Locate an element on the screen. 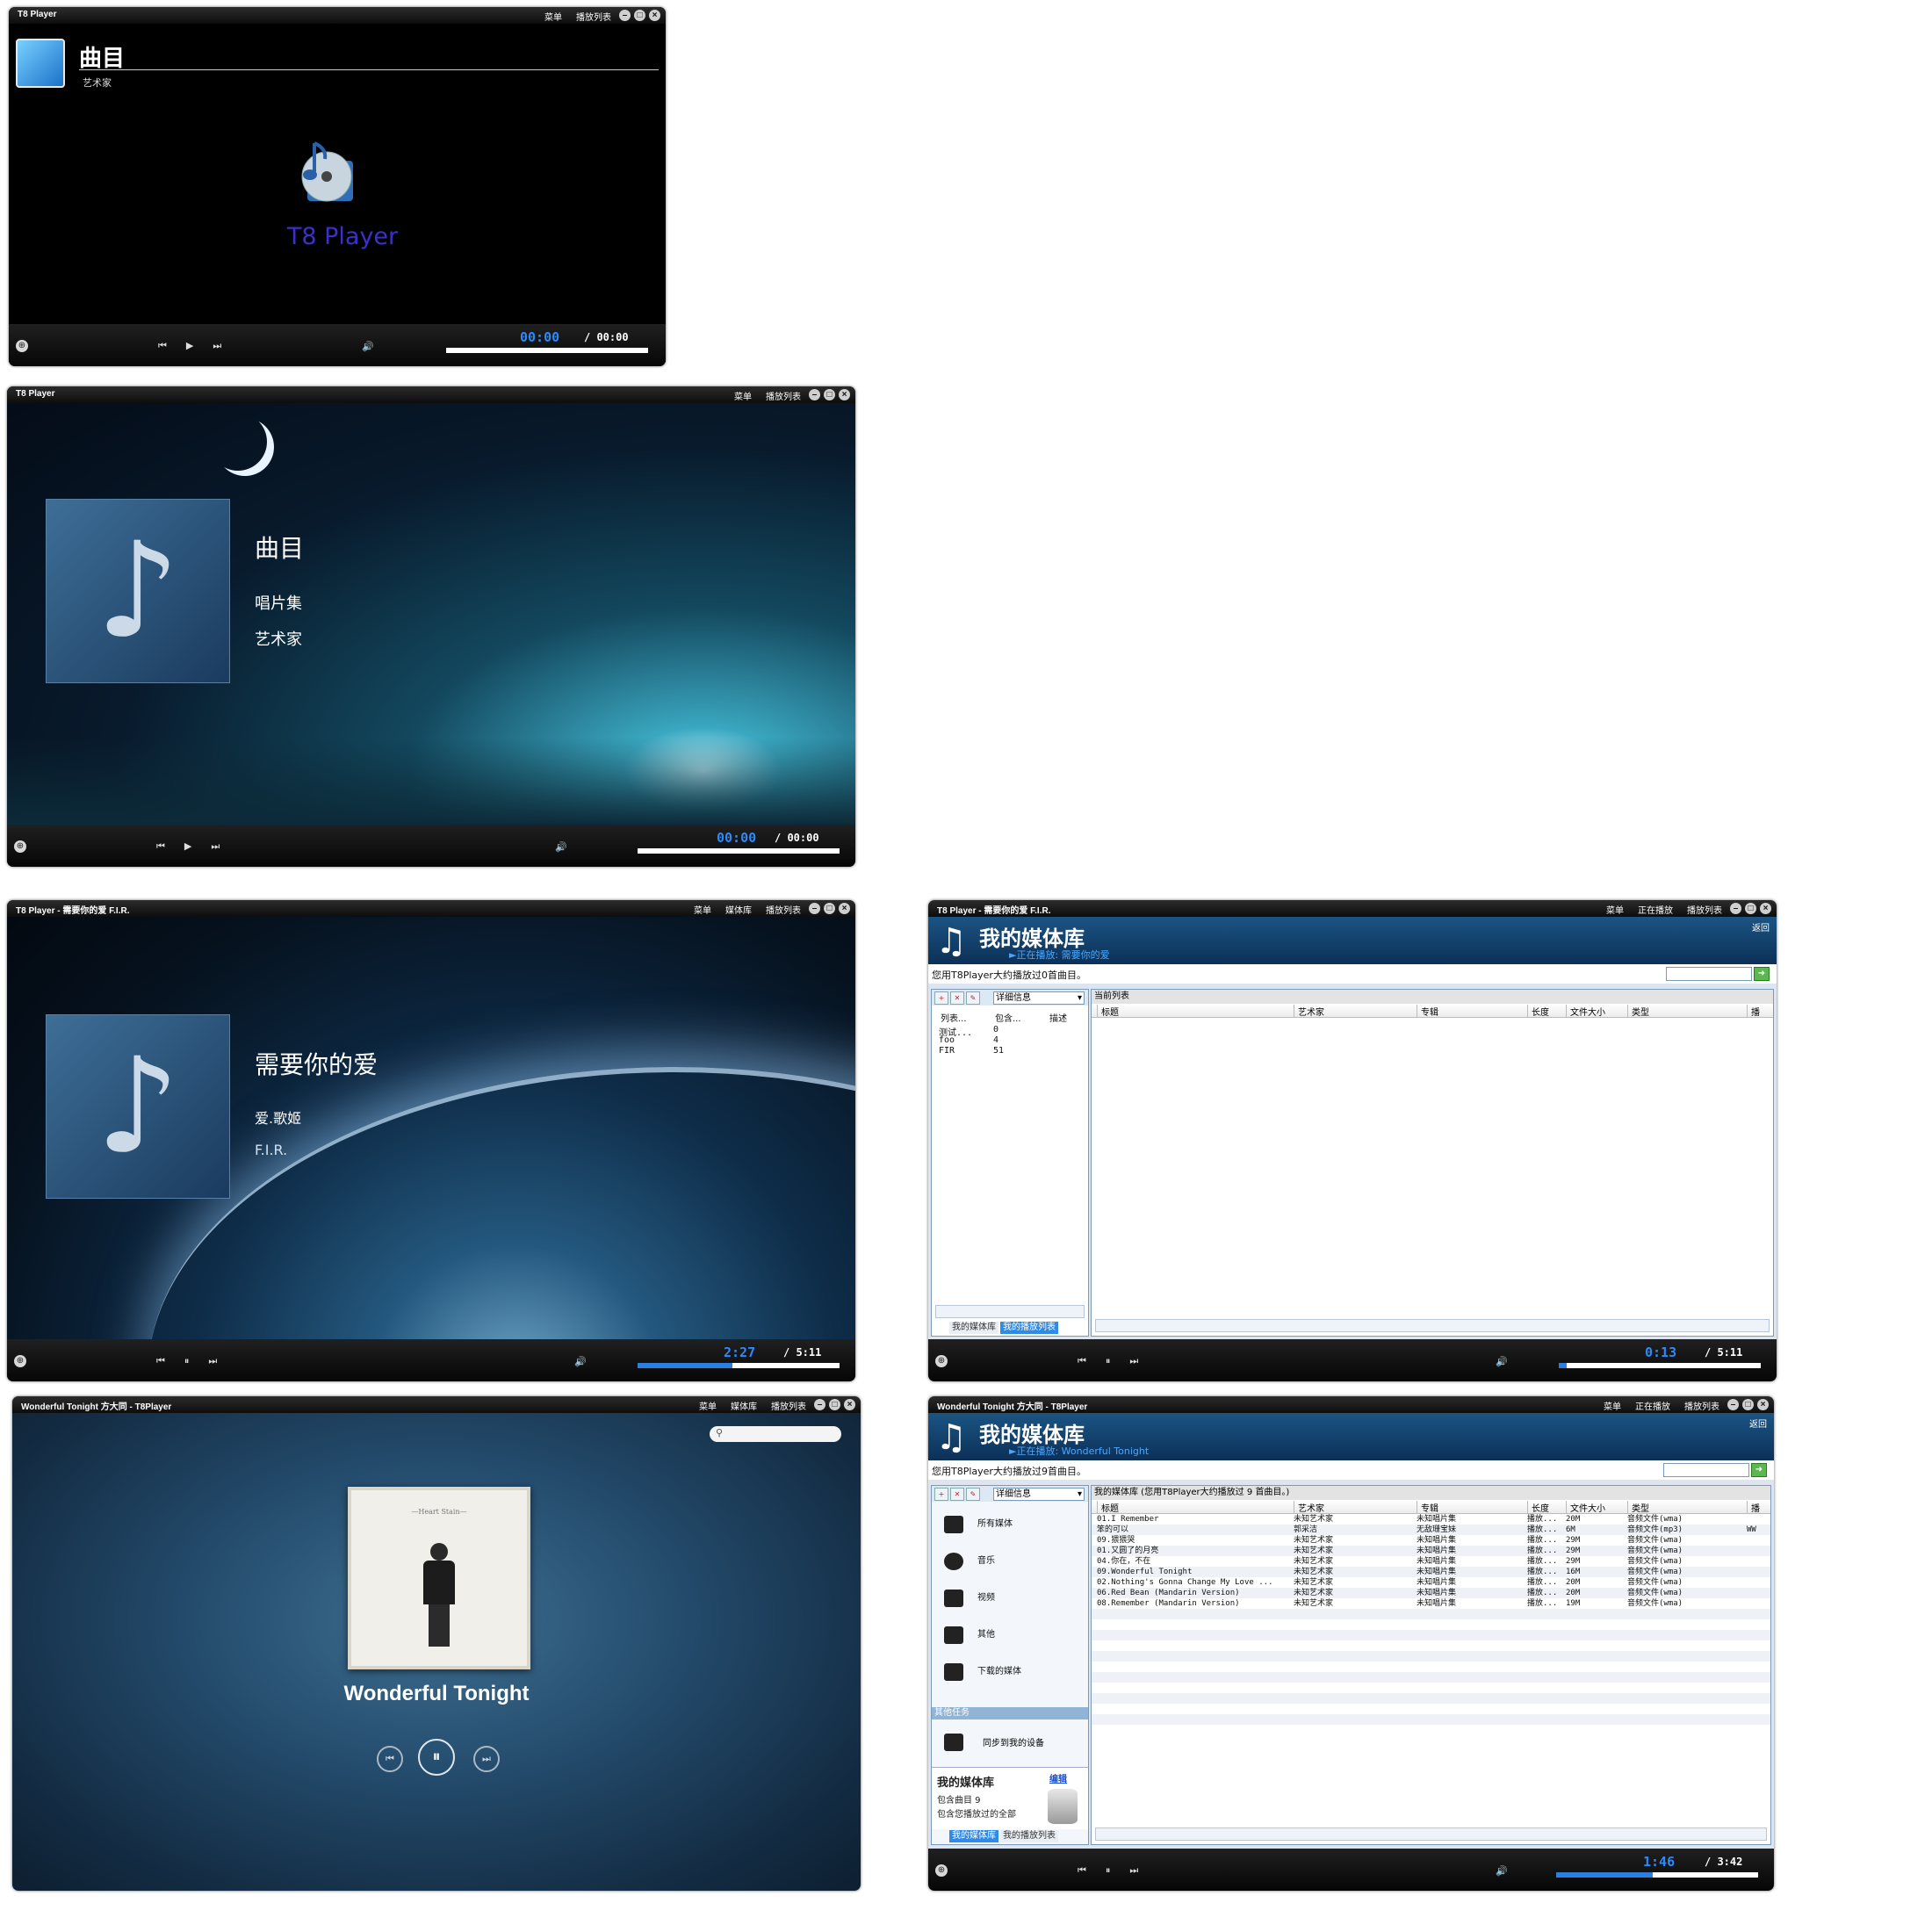  list-item: foo 4 is located at coordinates (968, 1040).